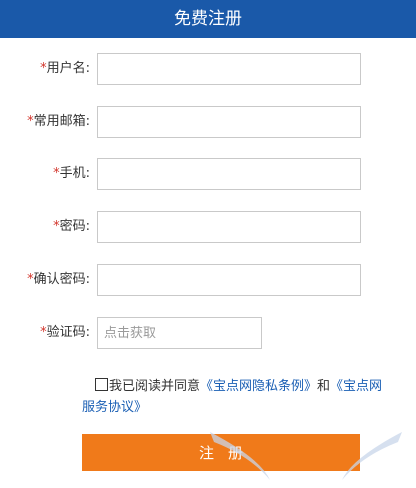 The width and height of the screenshot is (416, 488). What do you see at coordinates (221, 452) in the screenshot?
I see `register-button: 注册` at bounding box center [221, 452].